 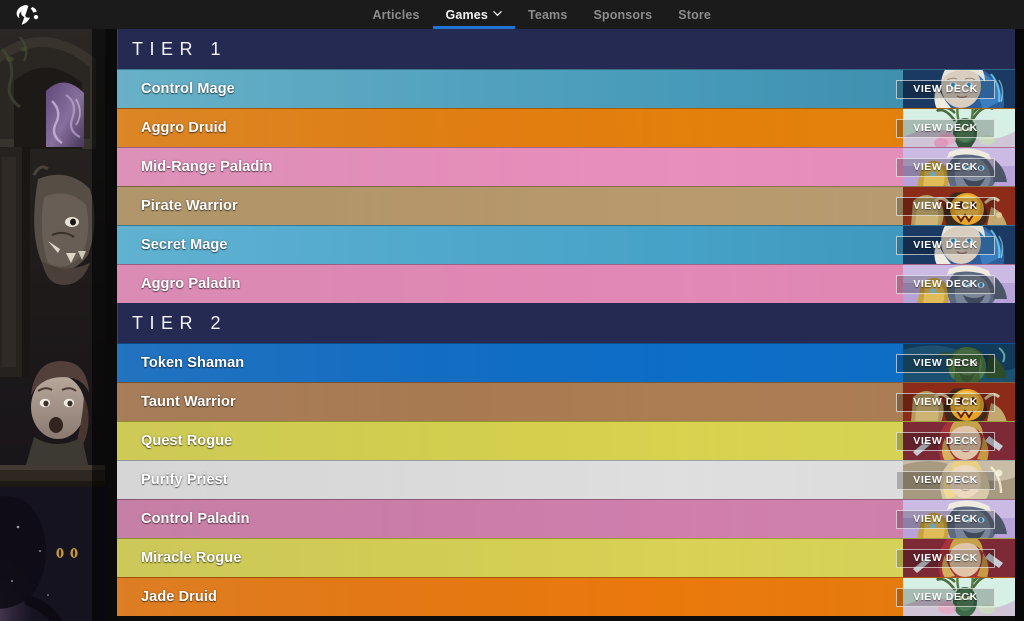 What do you see at coordinates (1019, 325) in the screenshot?
I see `right-edge-void` at bounding box center [1019, 325].